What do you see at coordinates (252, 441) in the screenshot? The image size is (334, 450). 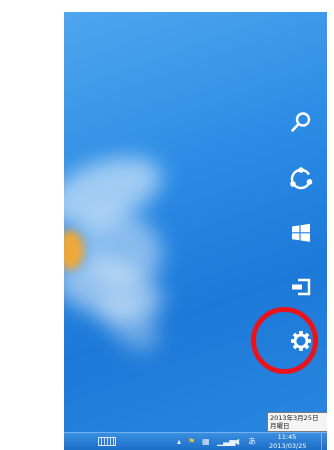 I see `input-method-icon: あ` at bounding box center [252, 441].